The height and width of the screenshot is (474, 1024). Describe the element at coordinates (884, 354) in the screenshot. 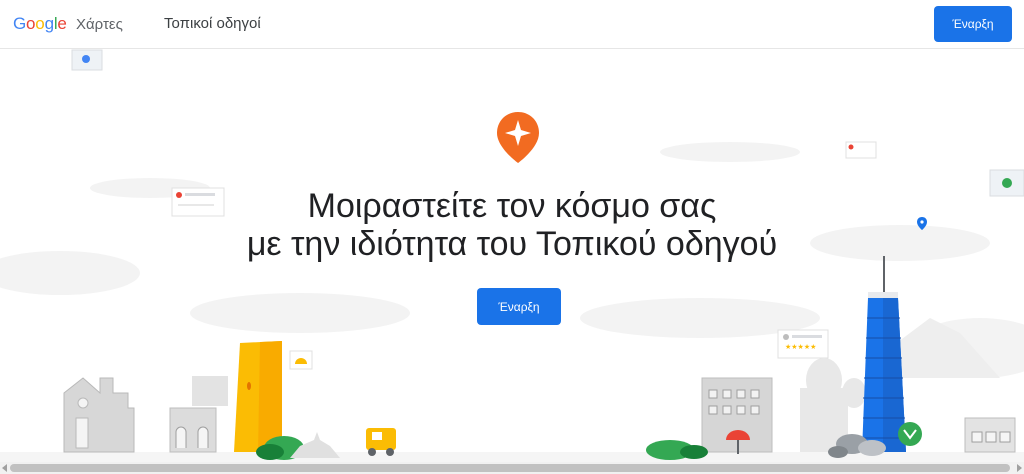

I see `blue-tower` at that location.